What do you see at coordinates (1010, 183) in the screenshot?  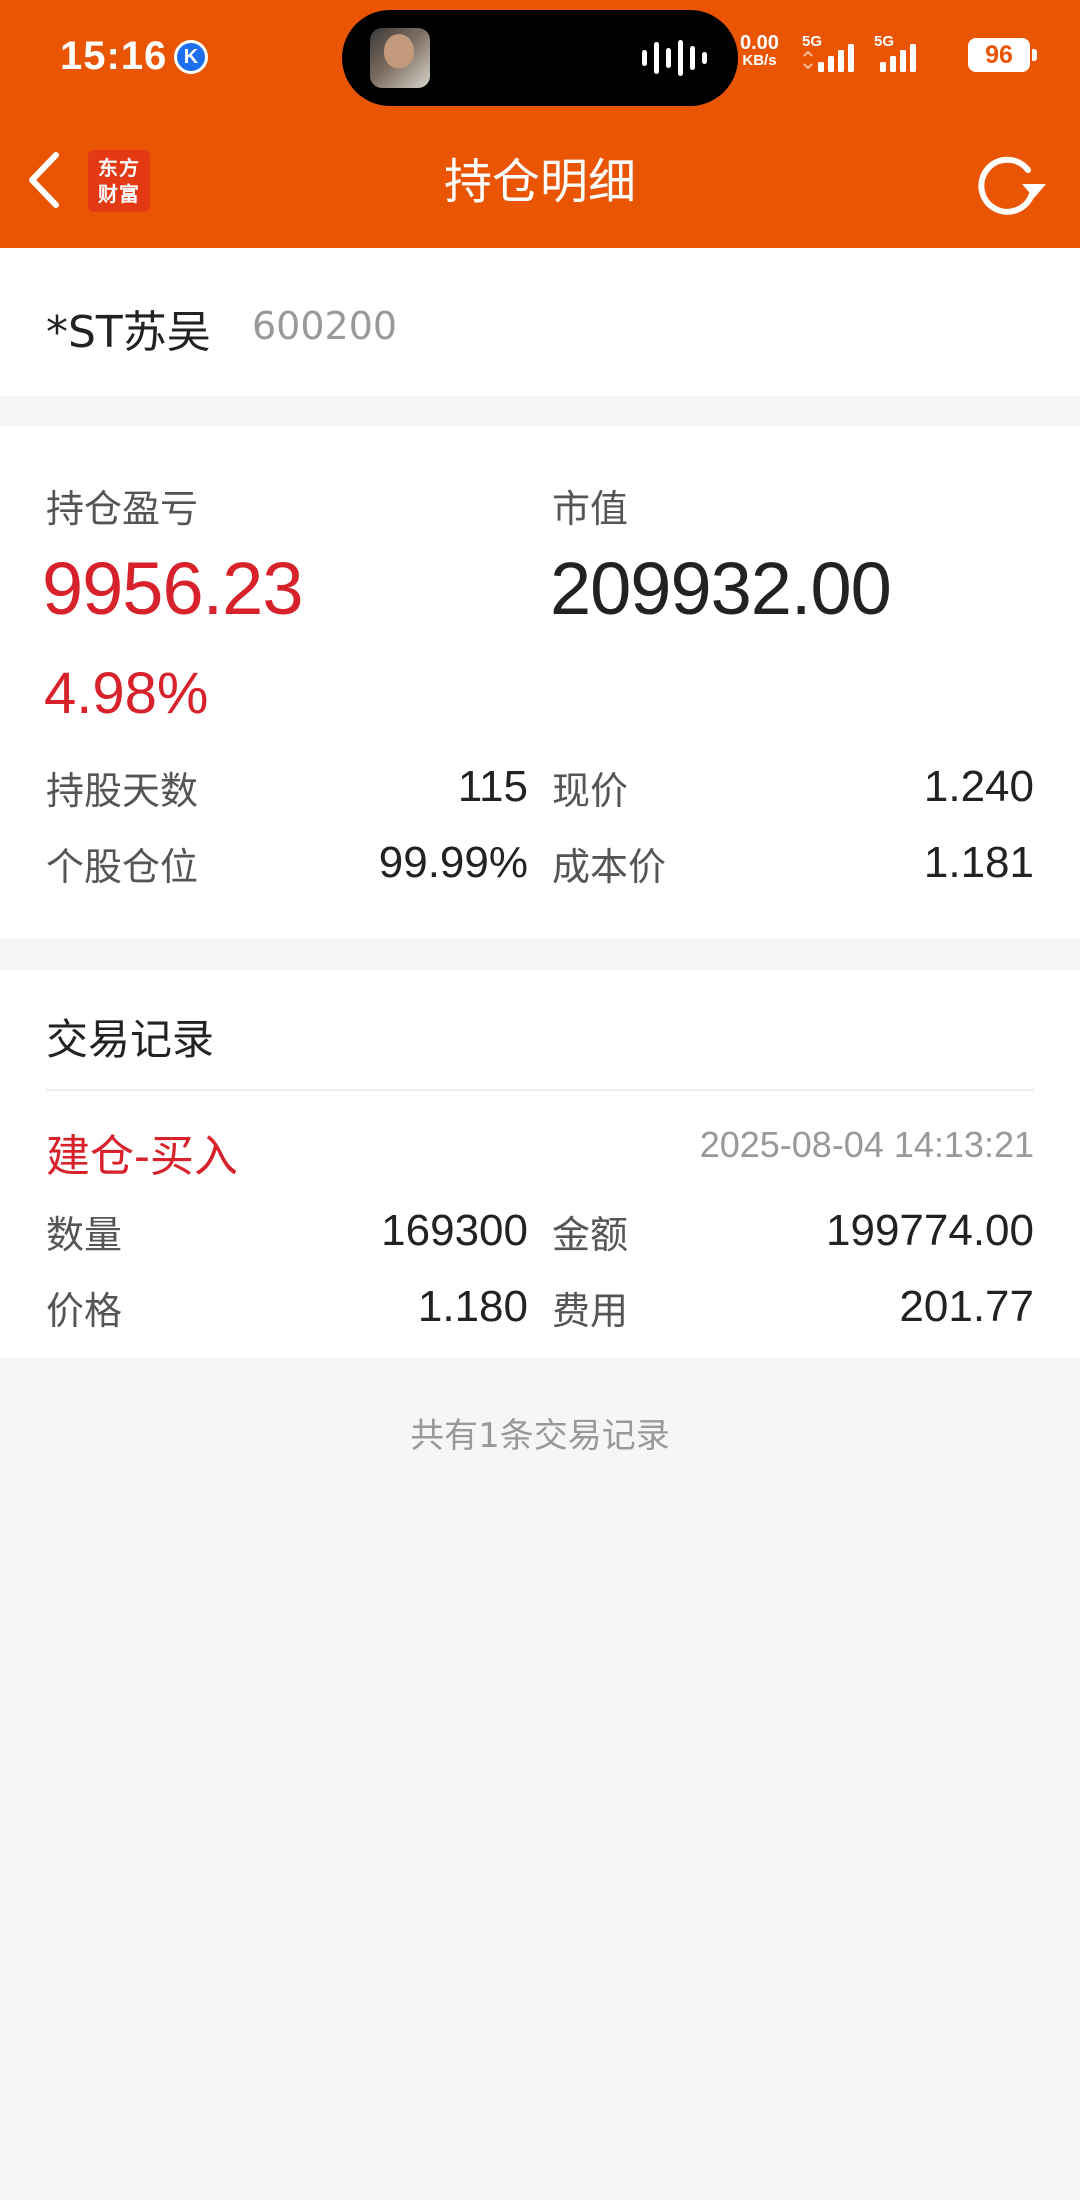 I see `refresh-icon` at bounding box center [1010, 183].